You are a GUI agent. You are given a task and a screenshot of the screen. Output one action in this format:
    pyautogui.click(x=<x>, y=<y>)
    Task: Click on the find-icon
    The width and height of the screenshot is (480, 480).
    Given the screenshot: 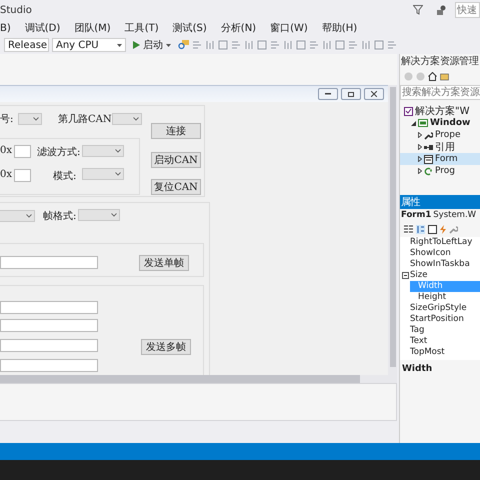 What is the action you would take?
    pyautogui.click(x=183, y=45)
    